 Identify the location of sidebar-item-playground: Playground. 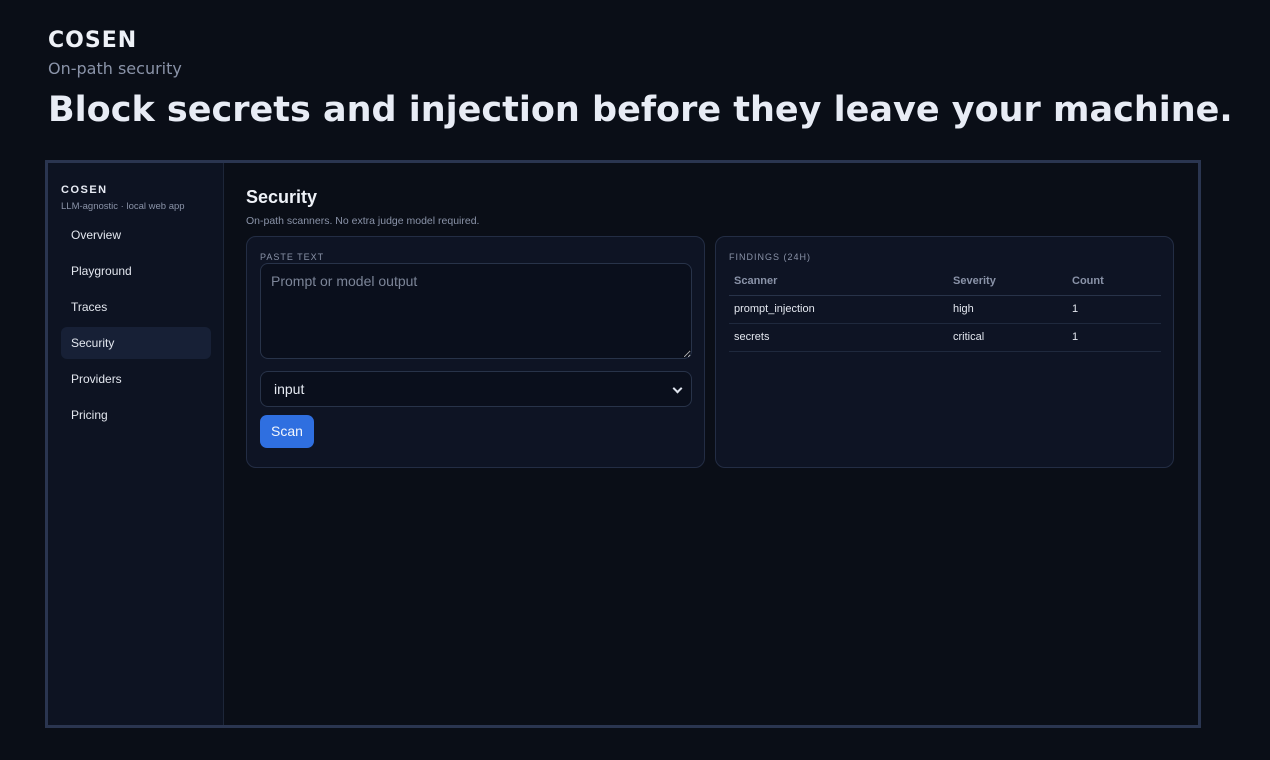
(136, 271).